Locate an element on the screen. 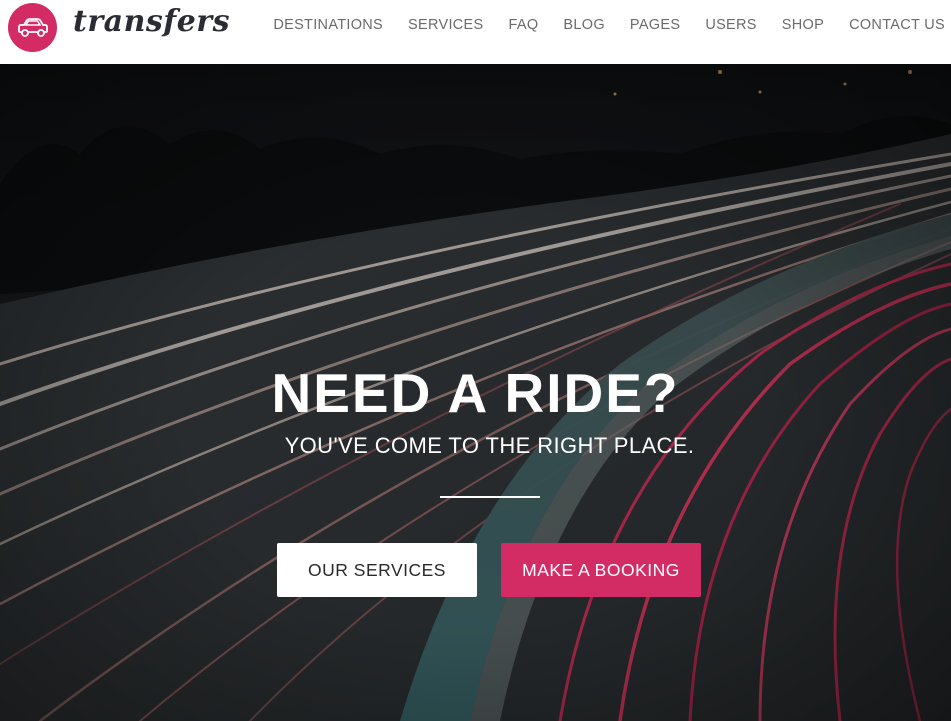  nav-item-faq: FAQ is located at coordinates (523, 25).